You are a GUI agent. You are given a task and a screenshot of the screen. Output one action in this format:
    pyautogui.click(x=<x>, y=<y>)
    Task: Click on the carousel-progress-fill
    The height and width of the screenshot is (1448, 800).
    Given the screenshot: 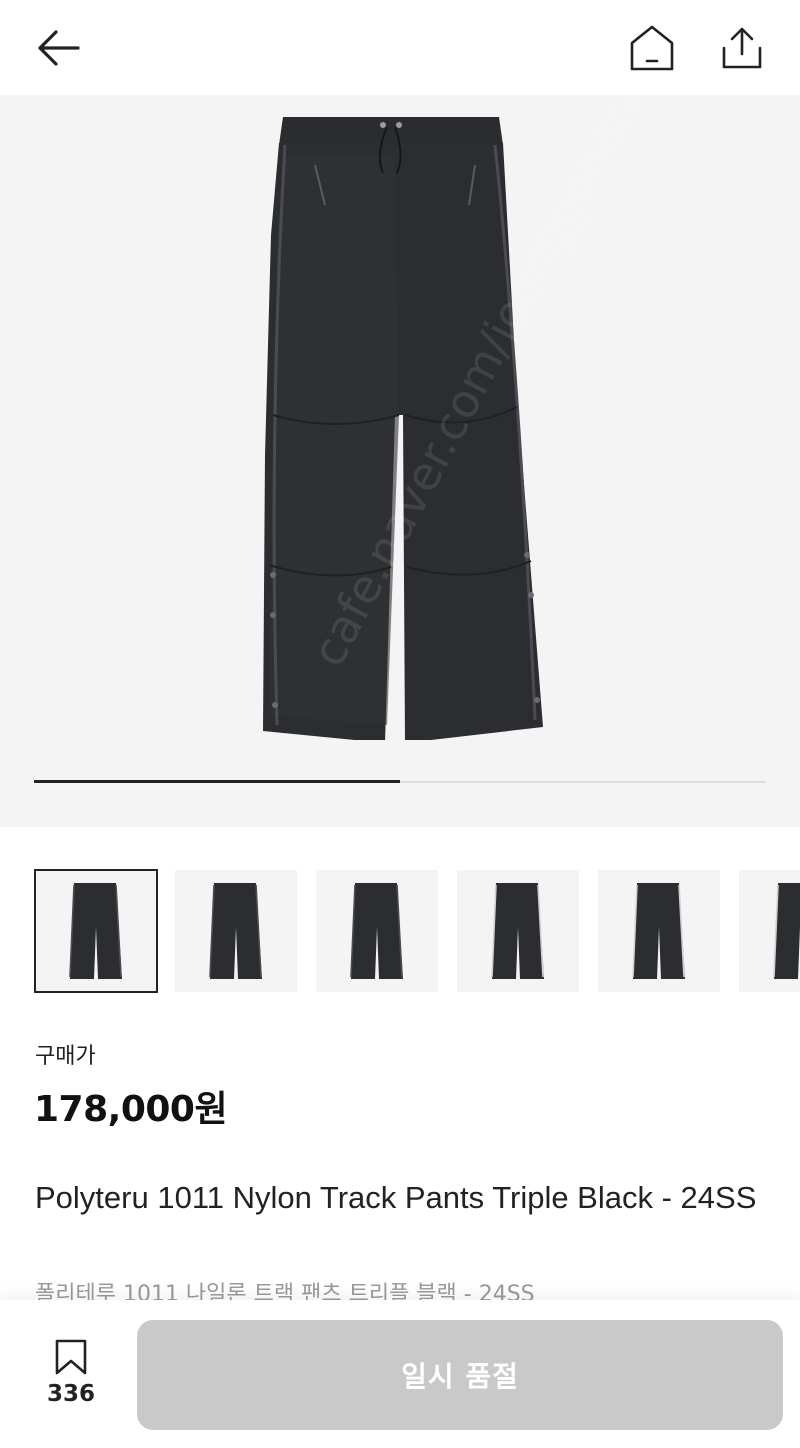 What is the action you would take?
    pyautogui.click(x=217, y=781)
    